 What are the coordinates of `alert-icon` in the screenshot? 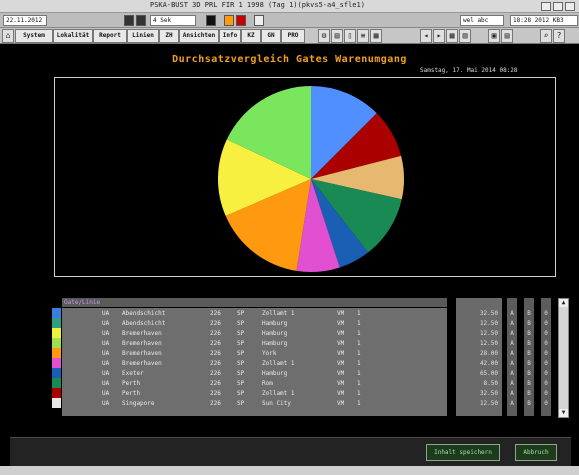 It's located at (229, 20).